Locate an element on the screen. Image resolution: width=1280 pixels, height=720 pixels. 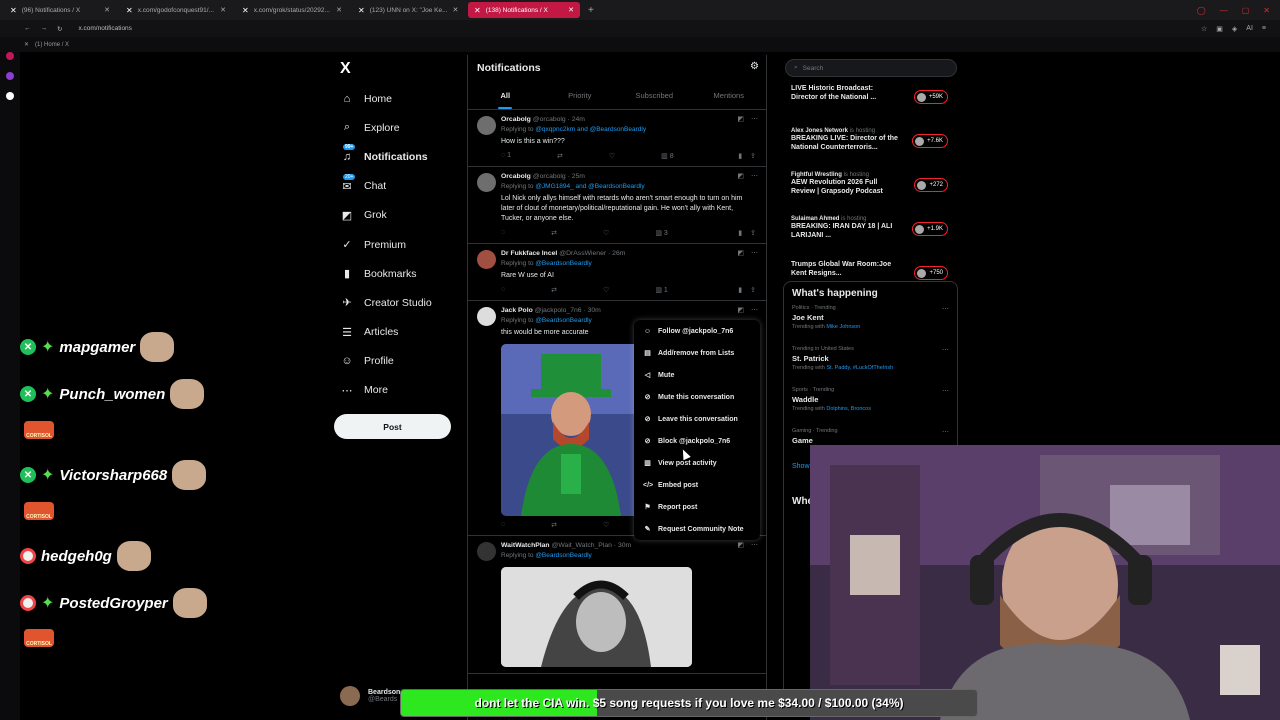
post-button: Post is located at coordinates (392, 426).